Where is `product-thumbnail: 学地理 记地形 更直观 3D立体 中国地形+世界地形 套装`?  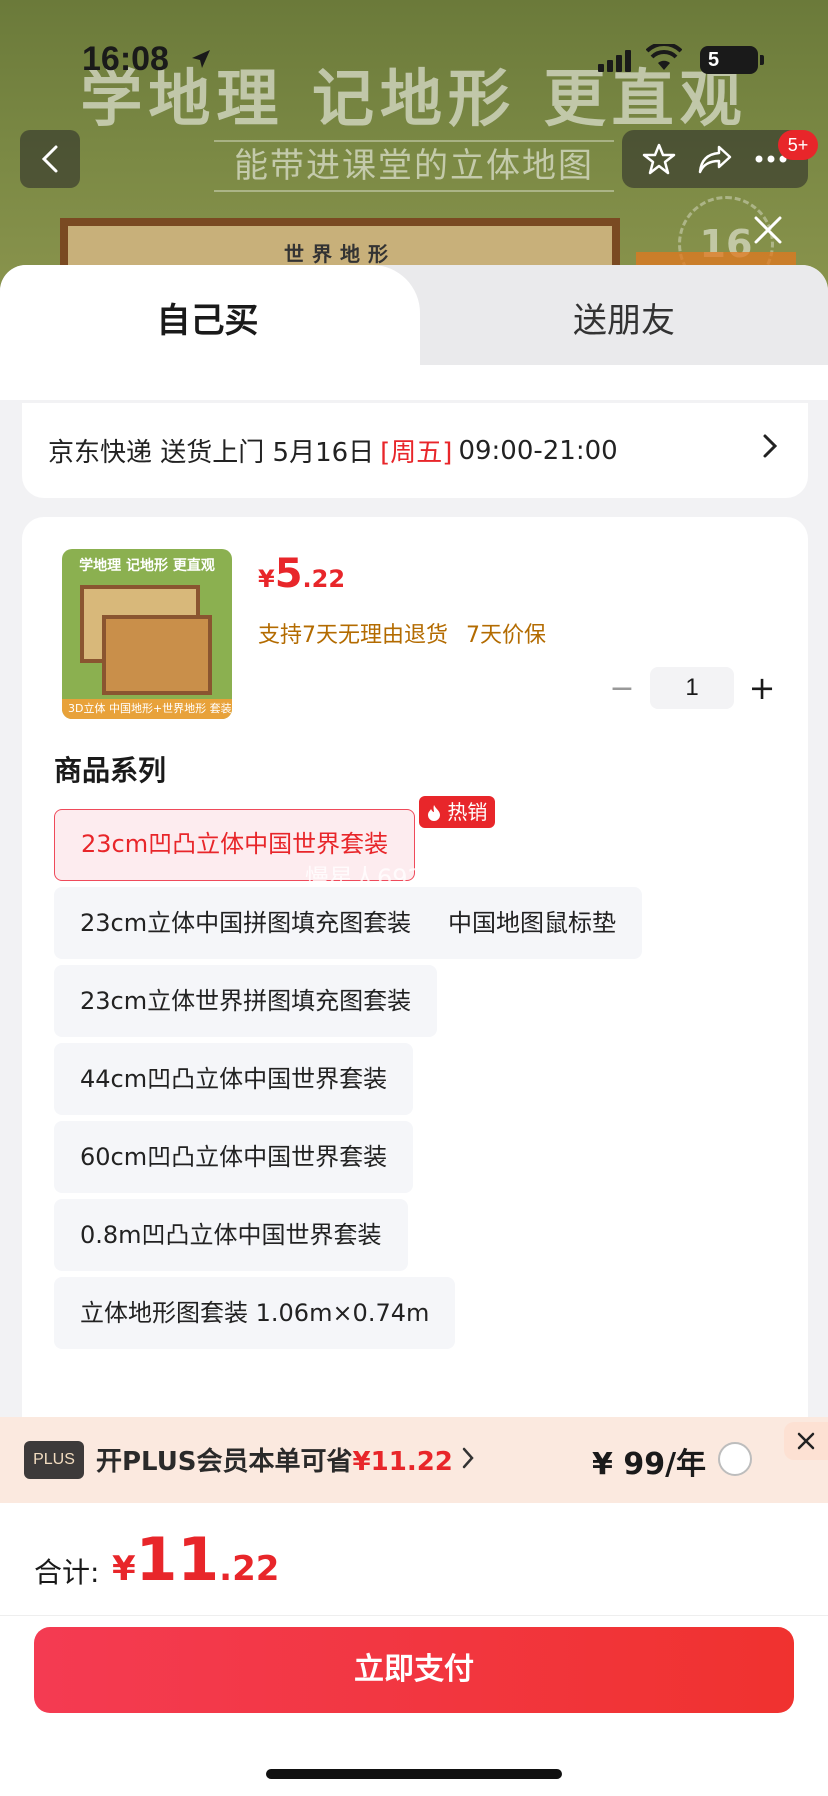
product-thumbnail: 学地理 记地形 更直观 3D立体 中国地形+世界地形 套装 is located at coordinates (147, 634).